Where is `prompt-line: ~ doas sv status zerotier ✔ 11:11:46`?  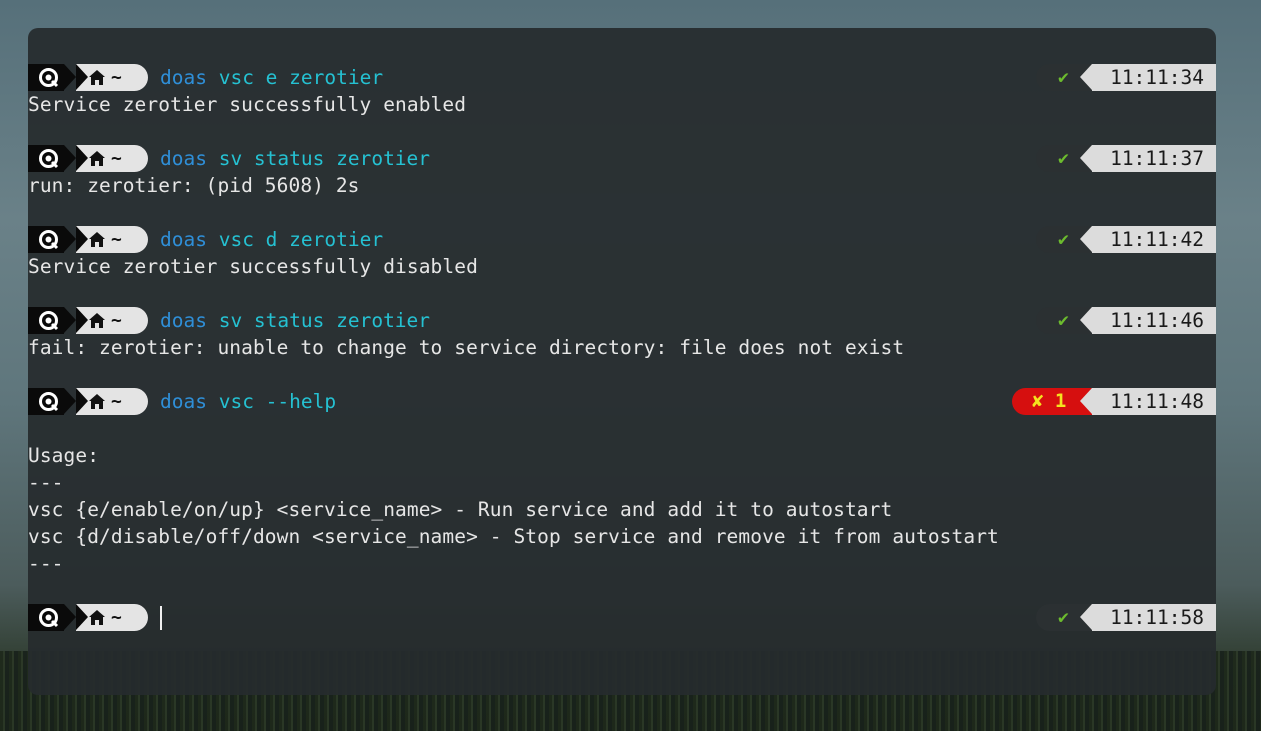
prompt-line: ~ doas sv status zerotier ✔ 11:11:46 is located at coordinates (622, 320).